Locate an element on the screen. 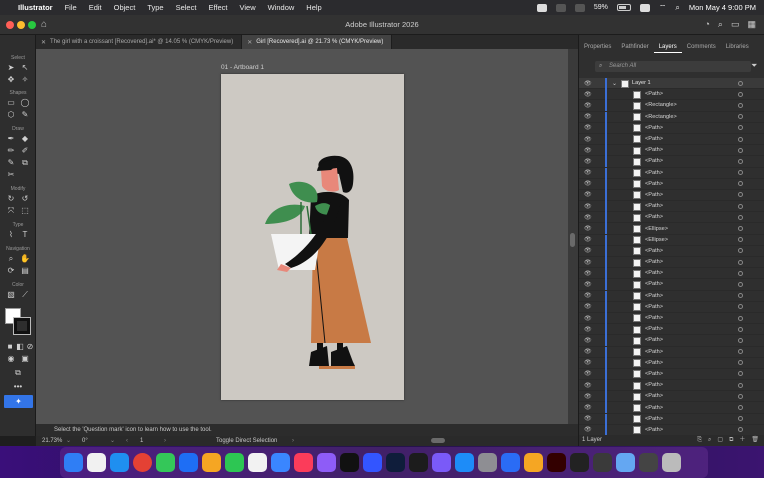  sublayer-row: 👁 <Ellipse> is located at coordinates (671, 229).